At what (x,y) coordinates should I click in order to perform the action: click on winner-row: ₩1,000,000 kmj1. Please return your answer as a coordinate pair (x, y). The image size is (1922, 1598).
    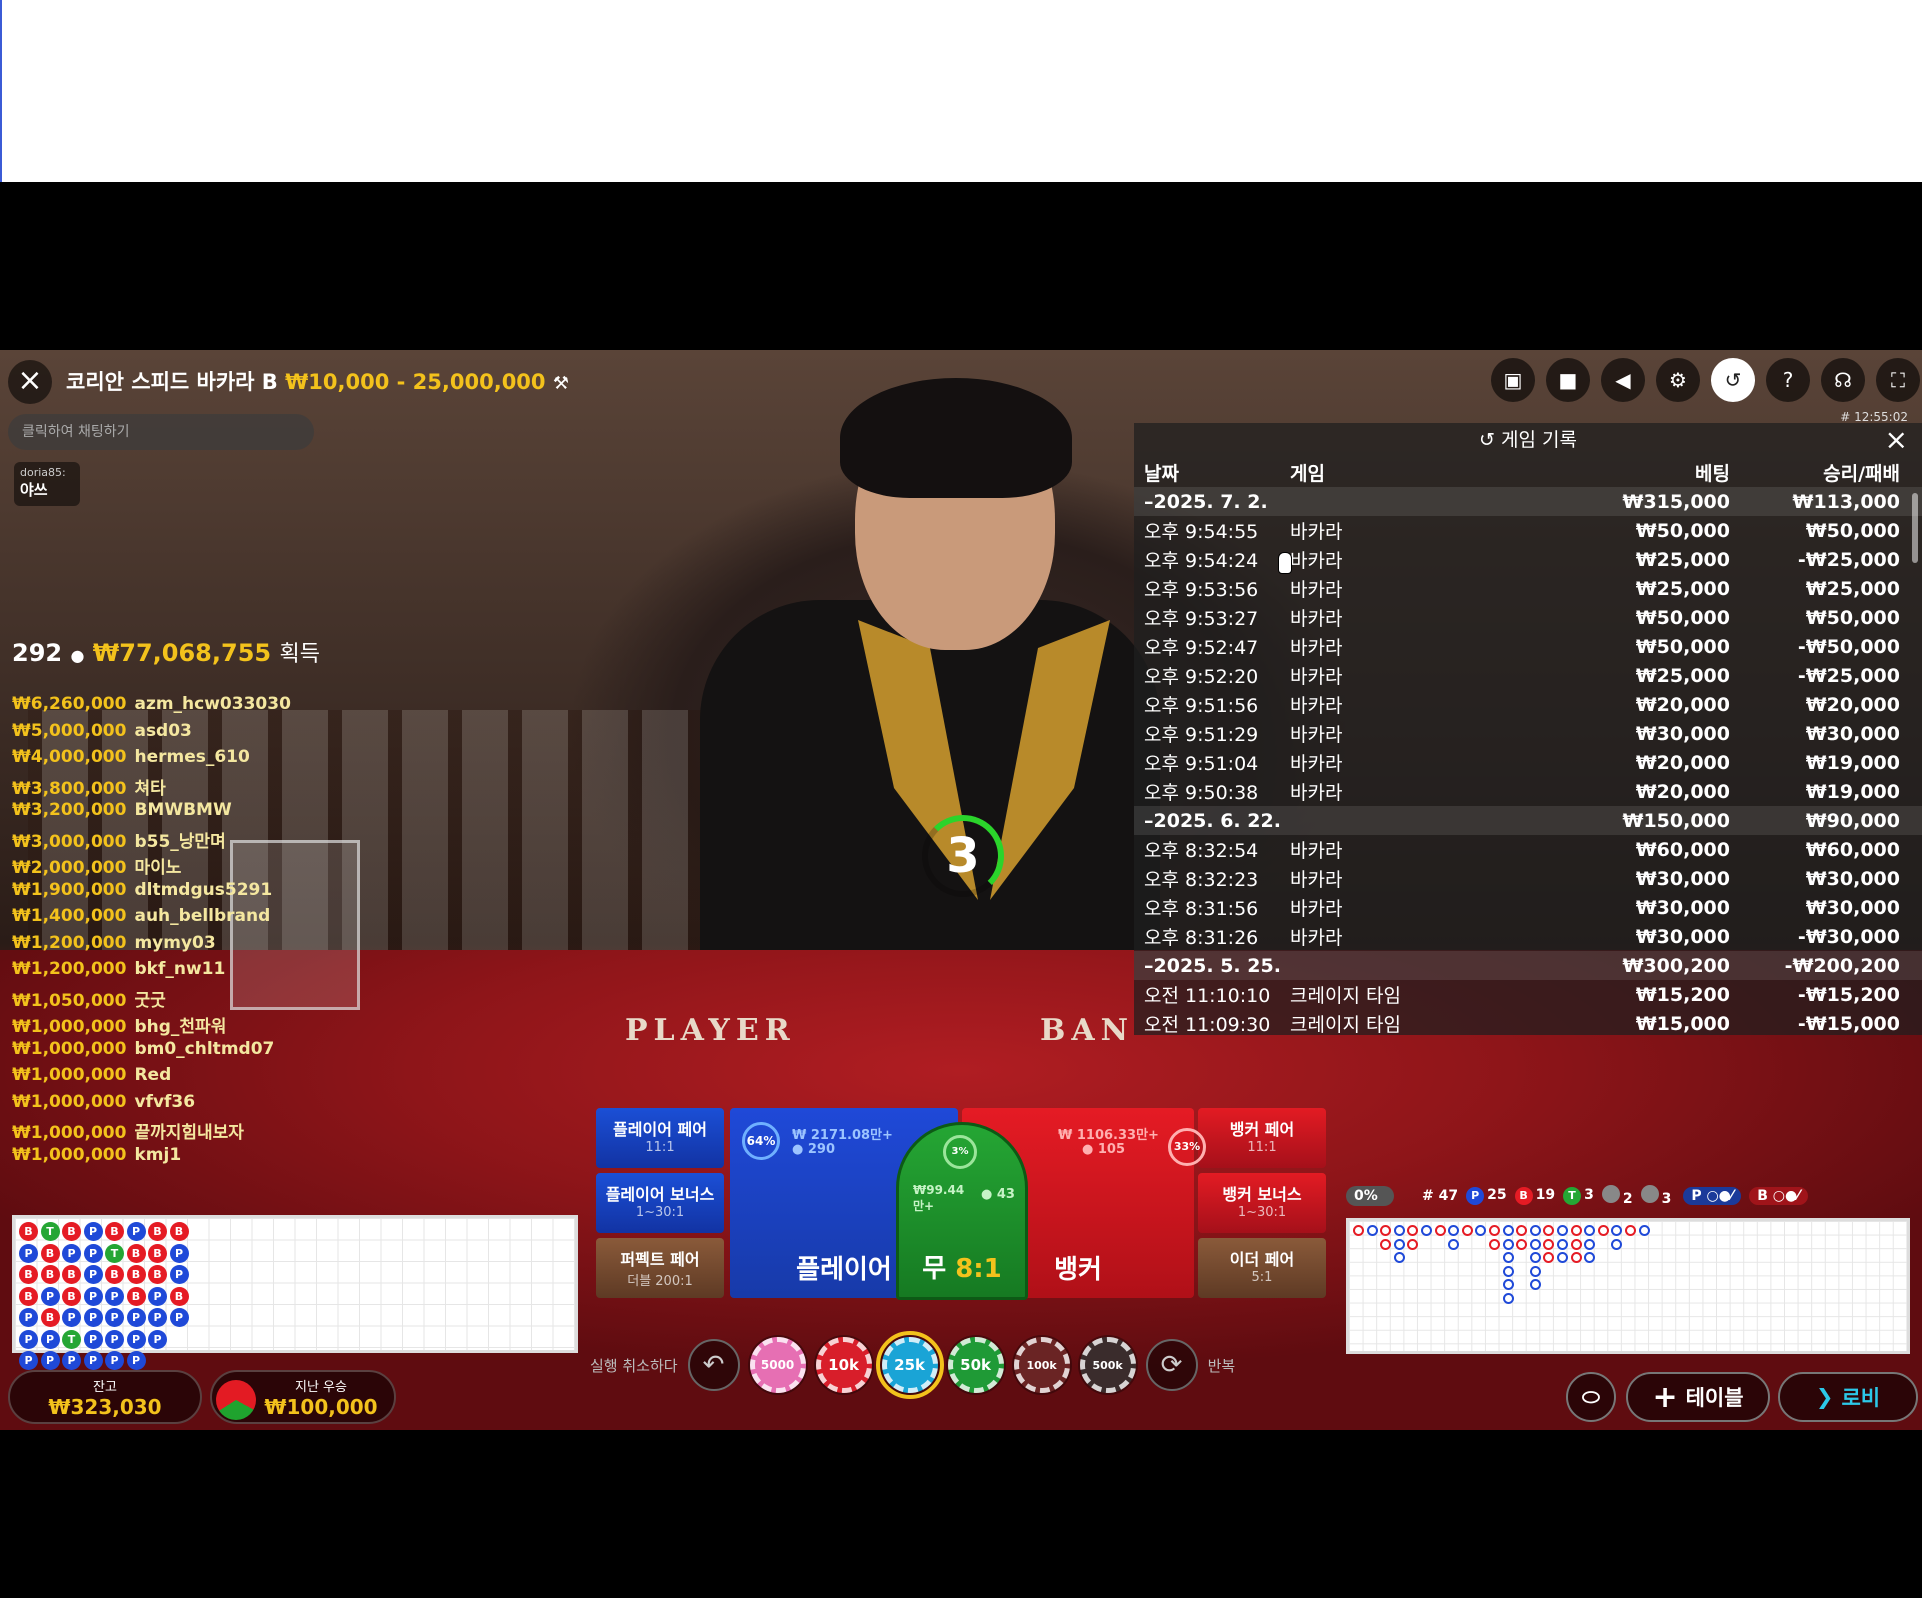
    Looking at the image, I should click on (162, 1158).